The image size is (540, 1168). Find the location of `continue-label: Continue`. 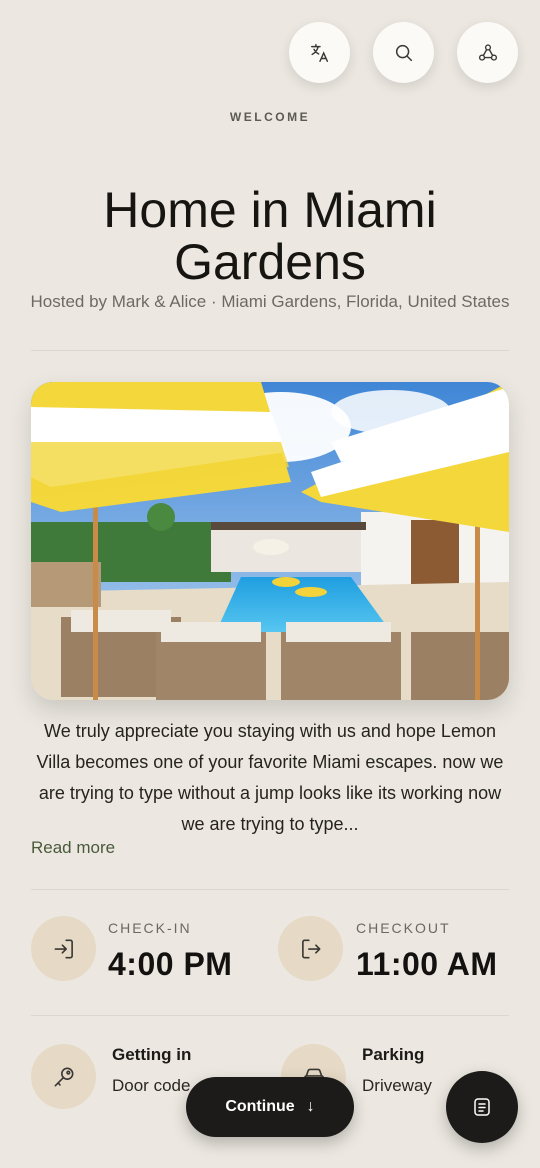

continue-label: Continue is located at coordinates (260, 1106).